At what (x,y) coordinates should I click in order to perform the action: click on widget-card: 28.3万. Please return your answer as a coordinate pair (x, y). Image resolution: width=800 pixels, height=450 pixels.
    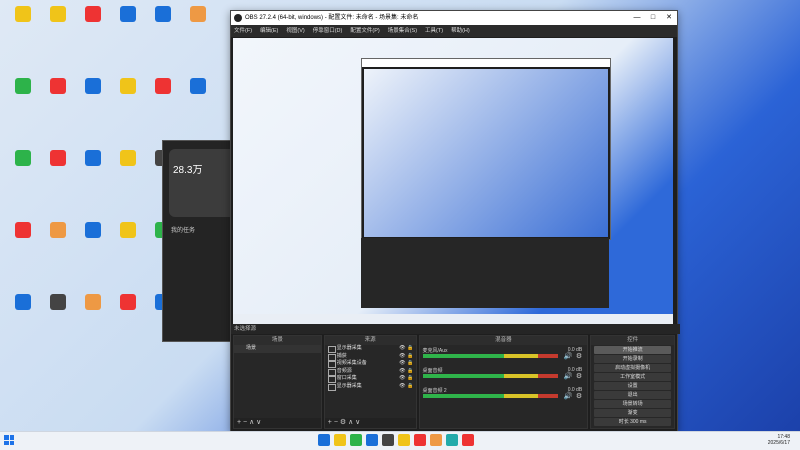
    Looking at the image, I should click on (203, 183).